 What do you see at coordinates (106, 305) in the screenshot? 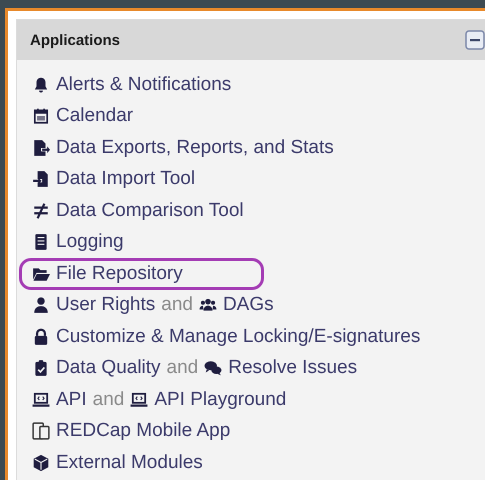
I see `app-link: User Rights` at bounding box center [106, 305].